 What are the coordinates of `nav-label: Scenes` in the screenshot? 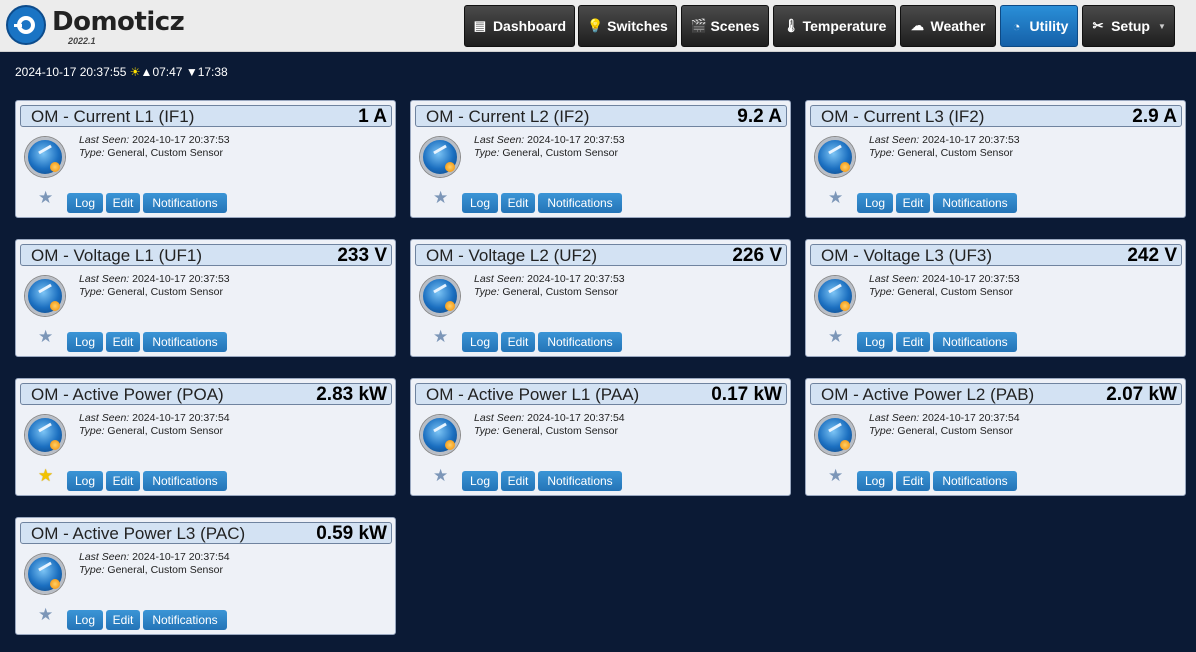 It's located at (735, 26).